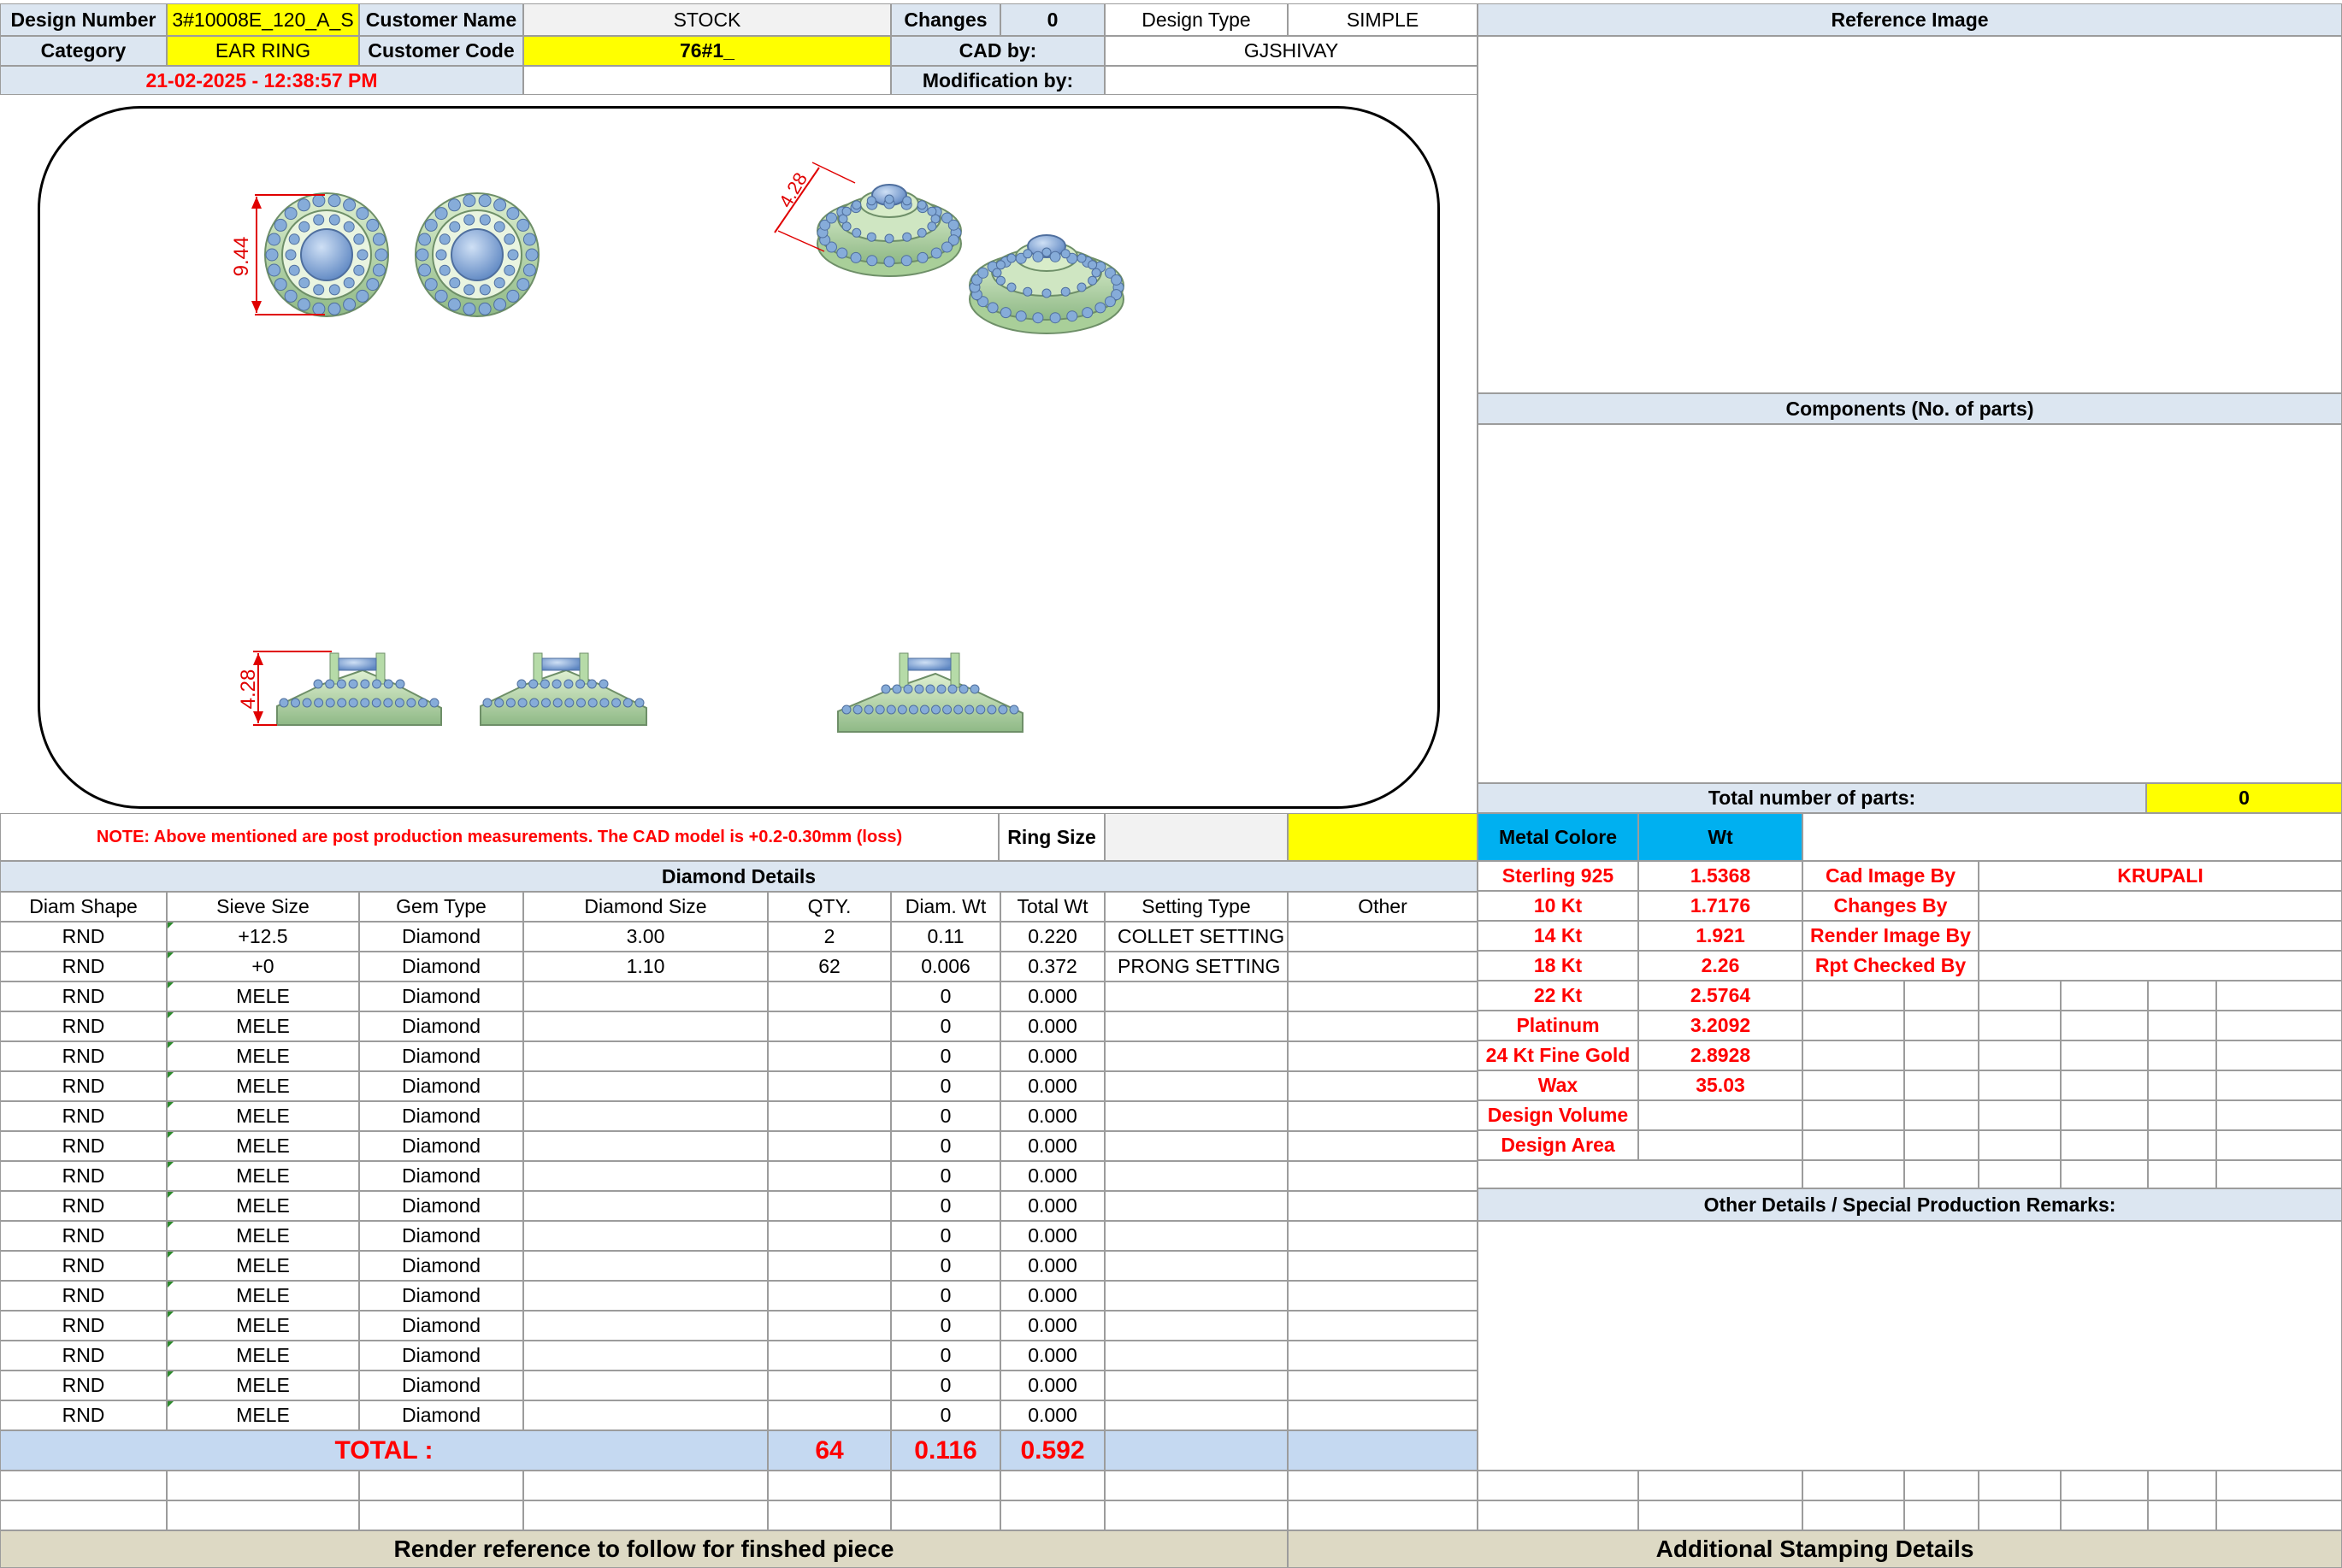  What do you see at coordinates (1720, 966) in the screenshot?
I see `metal-weight: 2.26` at bounding box center [1720, 966].